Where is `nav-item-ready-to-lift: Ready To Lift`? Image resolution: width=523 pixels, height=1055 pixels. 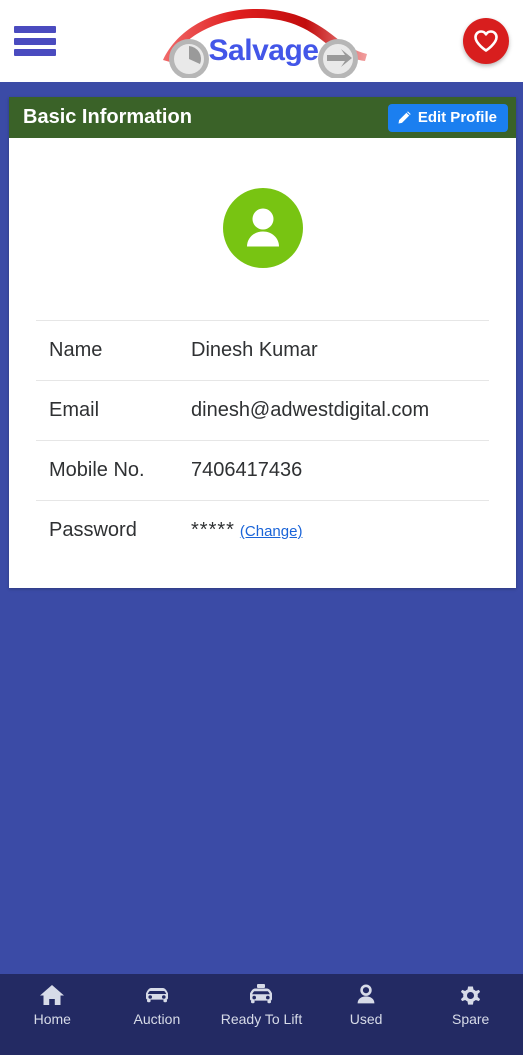
nav-item-ready-to-lift: Ready To Lift is located at coordinates (261, 1005).